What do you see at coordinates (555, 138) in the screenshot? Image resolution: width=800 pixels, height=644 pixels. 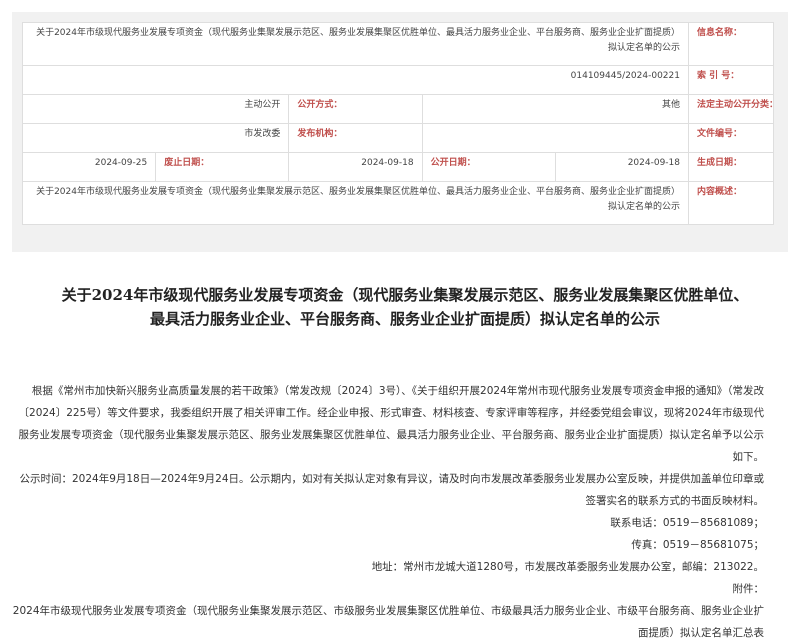 I see `docno-value` at bounding box center [555, 138].